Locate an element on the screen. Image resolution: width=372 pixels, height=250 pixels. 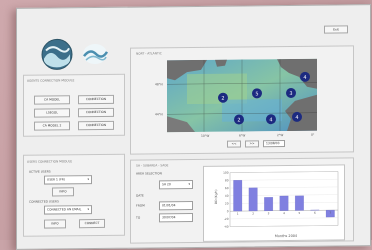
agents-panel-title: AGENTS CONNECTION MODULE is located at coordinates (50, 80).